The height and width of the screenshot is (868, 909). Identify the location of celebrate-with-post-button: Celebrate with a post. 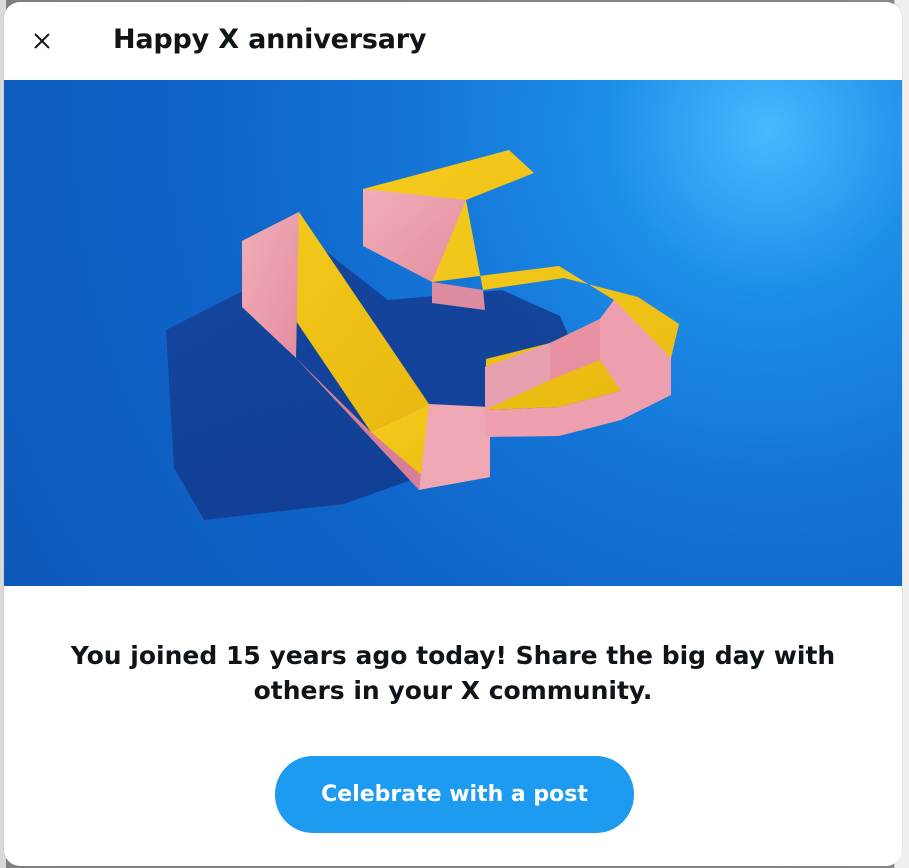
(454, 794).